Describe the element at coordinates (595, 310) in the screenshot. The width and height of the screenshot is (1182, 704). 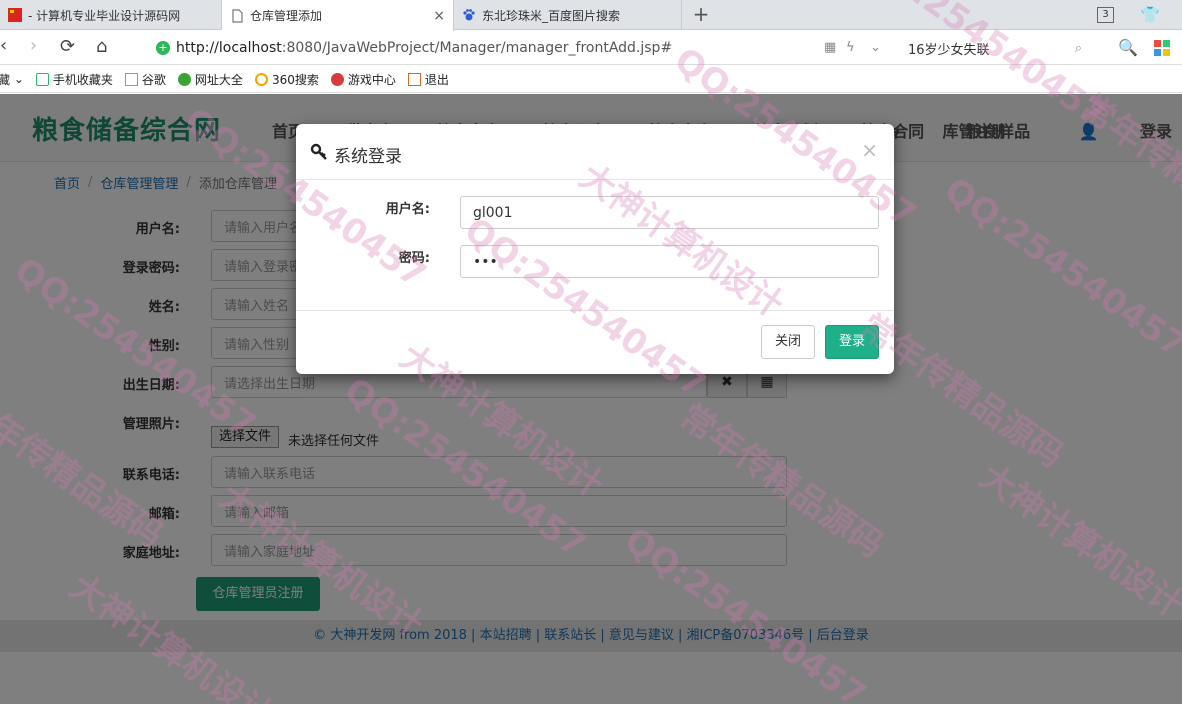
I see `modal-divider` at that location.